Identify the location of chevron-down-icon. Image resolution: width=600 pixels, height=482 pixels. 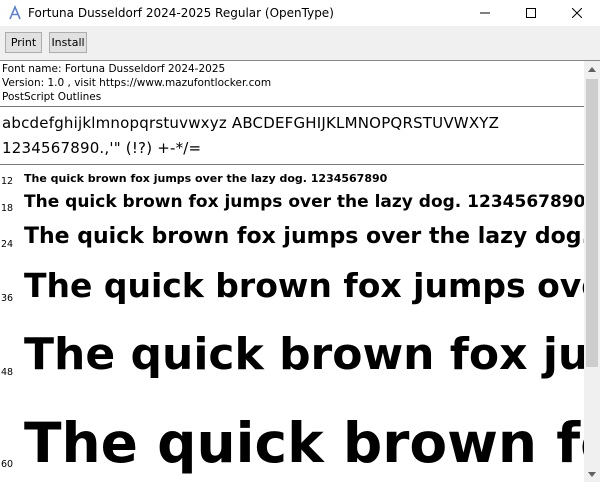
(592, 474).